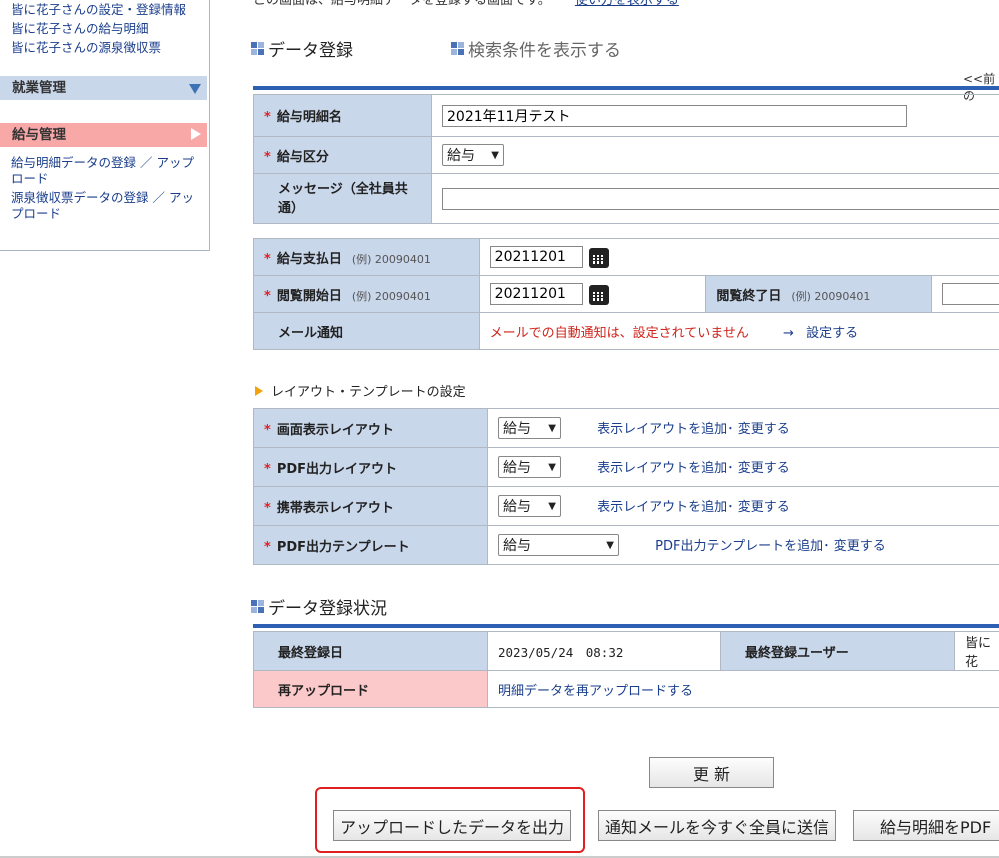 The image size is (999, 858). I want to click on cell-view-end, so click(965, 294).